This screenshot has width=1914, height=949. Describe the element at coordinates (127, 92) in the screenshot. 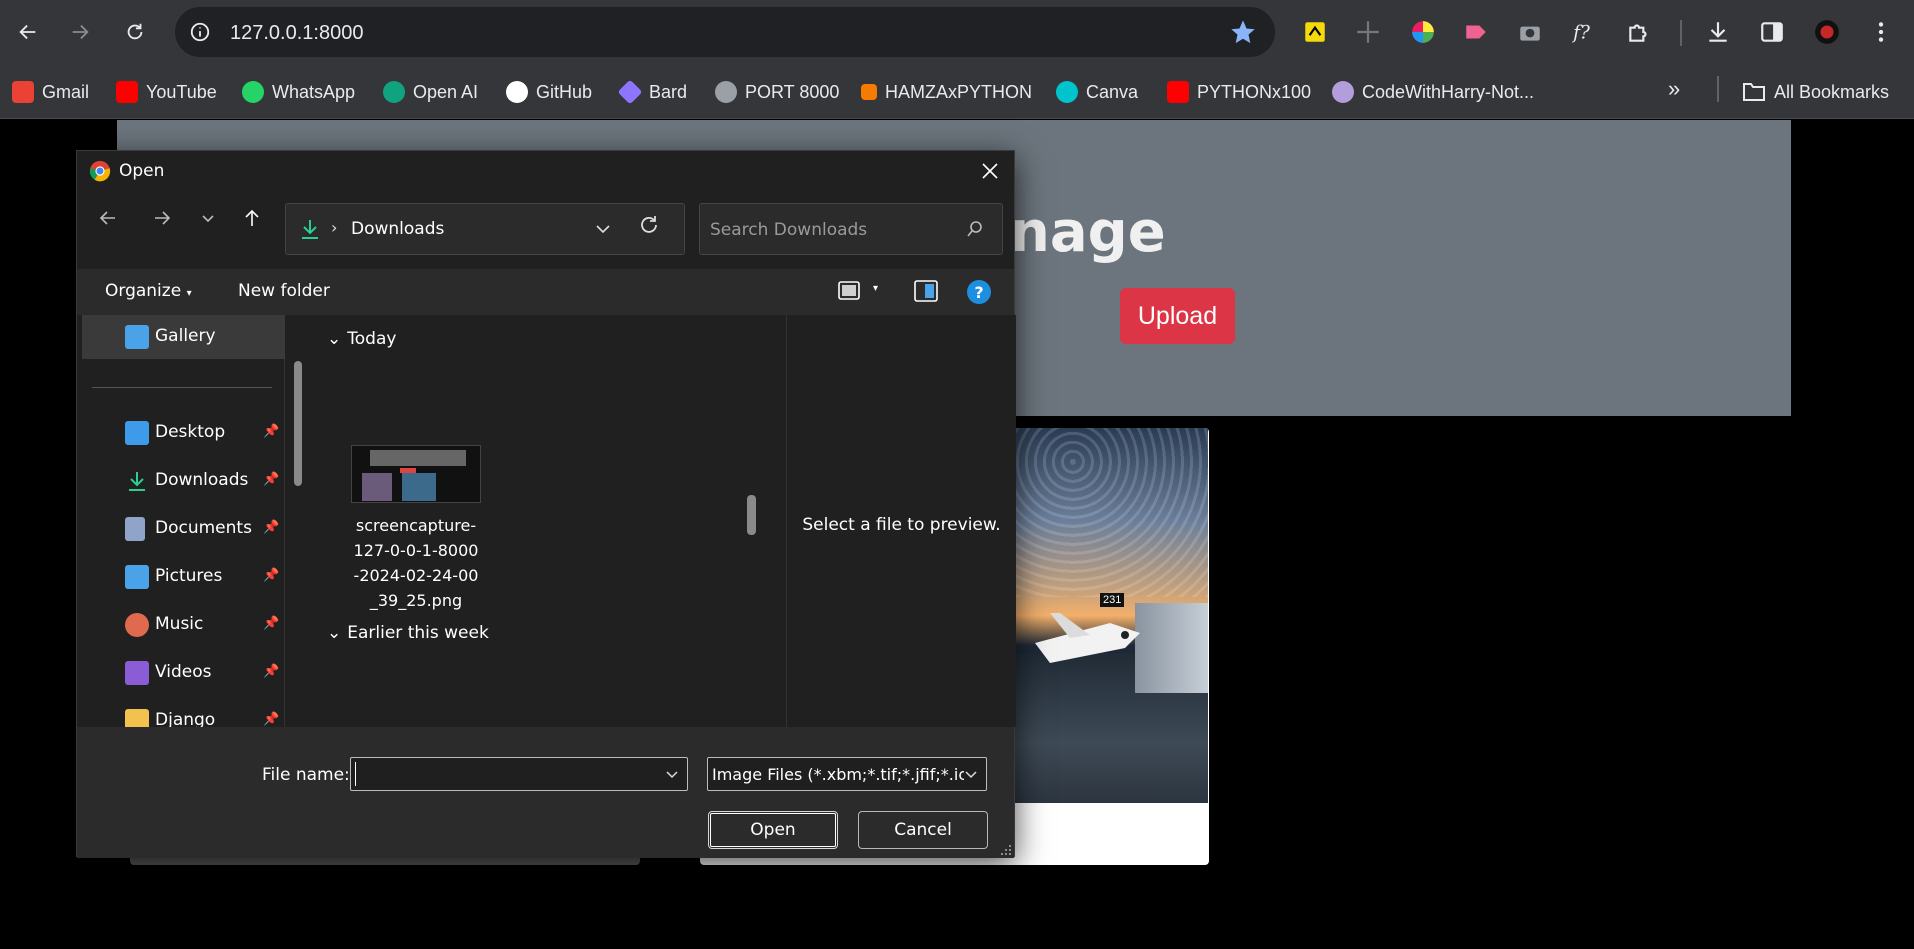

I see `youtube-icon` at that location.